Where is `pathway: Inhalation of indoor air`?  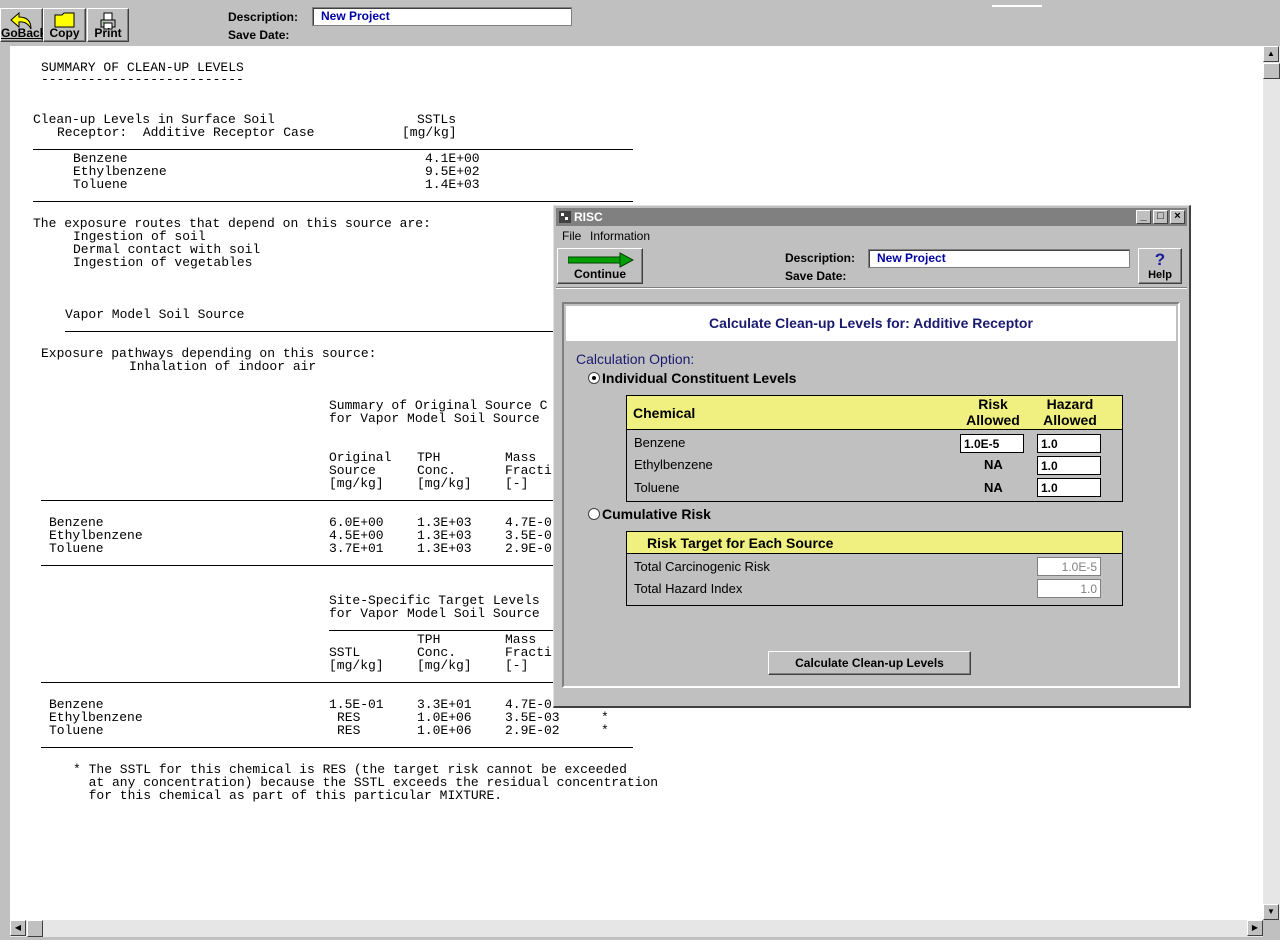 pathway: Inhalation of indoor air is located at coordinates (223, 366).